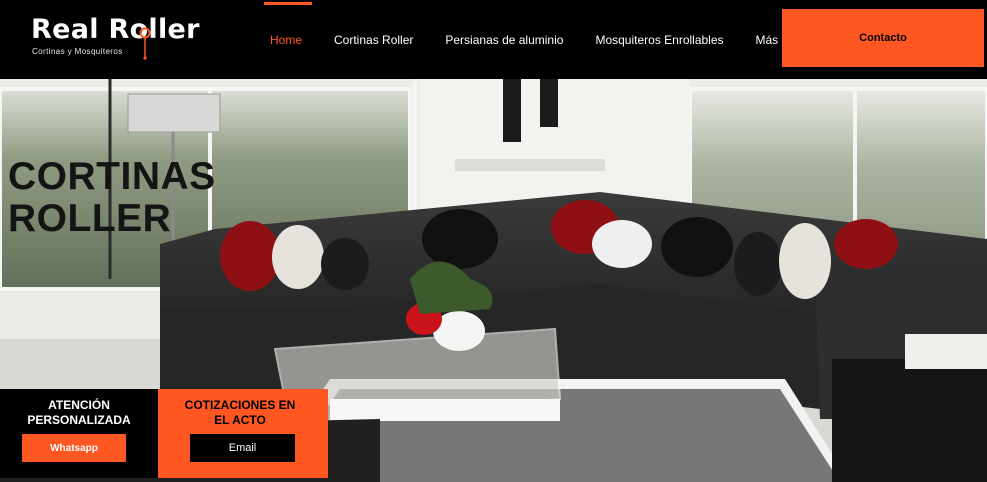  What do you see at coordinates (145, 43) in the screenshot?
I see `roller-pin-icon` at bounding box center [145, 43].